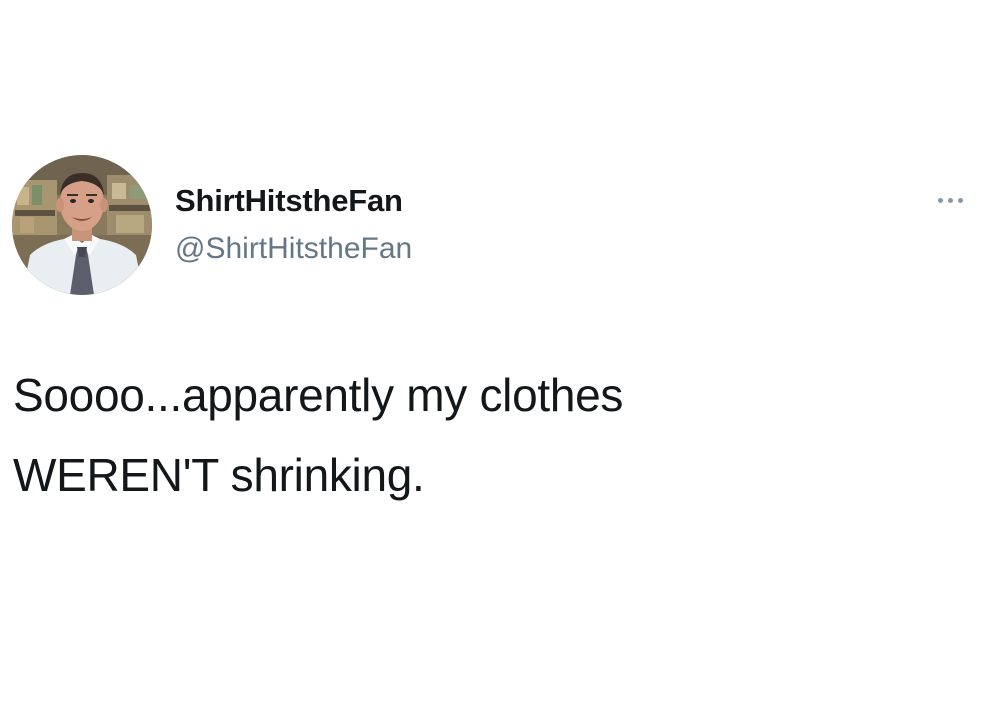 This screenshot has width=1001, height=713. Describe the element at coordinates (219, 475) in the screenshot. I see `tweet-text-line-2: WEREN'T shrinking.` at that location.